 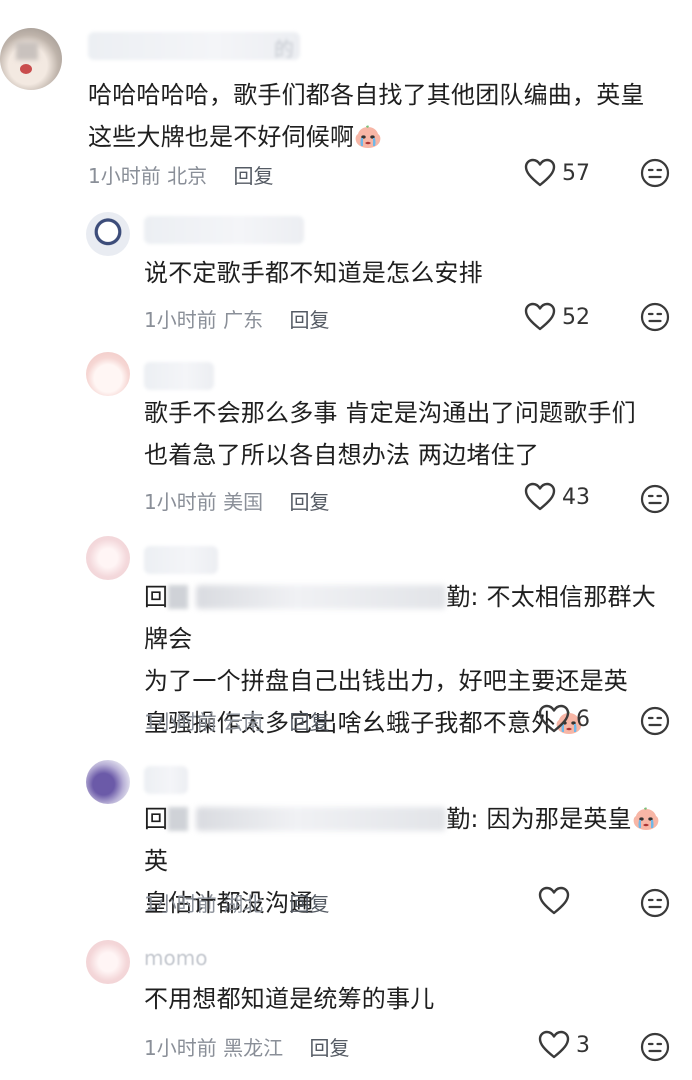 I want to click on comment-meta: 1小时前 美国 回复, so click(x=236, y=500).